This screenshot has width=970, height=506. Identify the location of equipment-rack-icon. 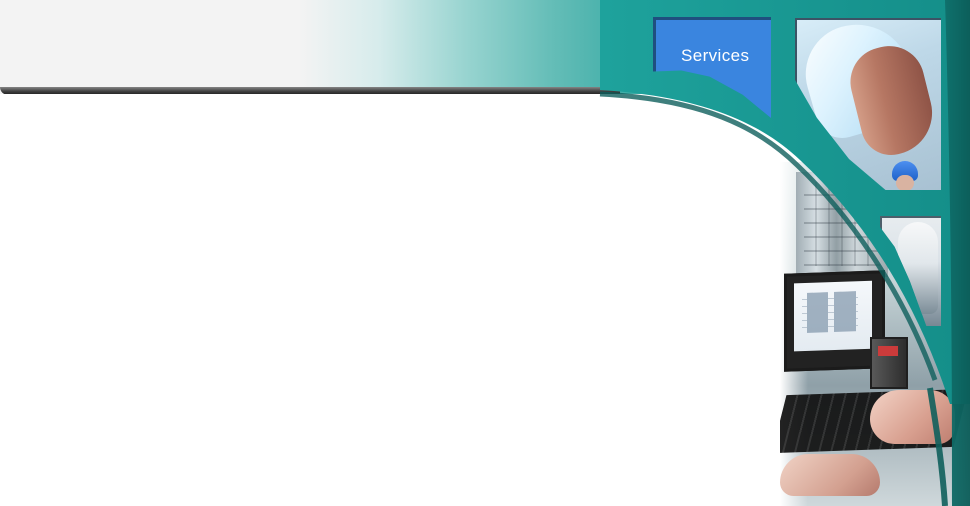
(842, 224).